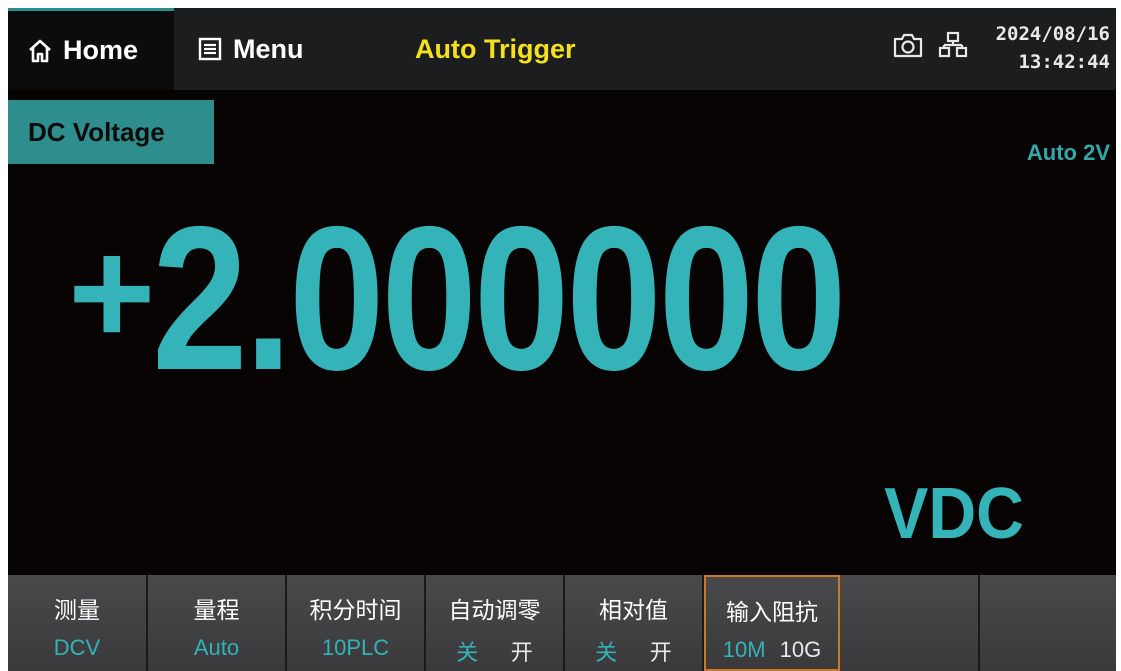 Image resolution: width=1121 pixels, height=671 pixels. Describe the element at coordinates (772, 613) in the screenshot. I see `softkey-title: 输入阻抗` at that location.